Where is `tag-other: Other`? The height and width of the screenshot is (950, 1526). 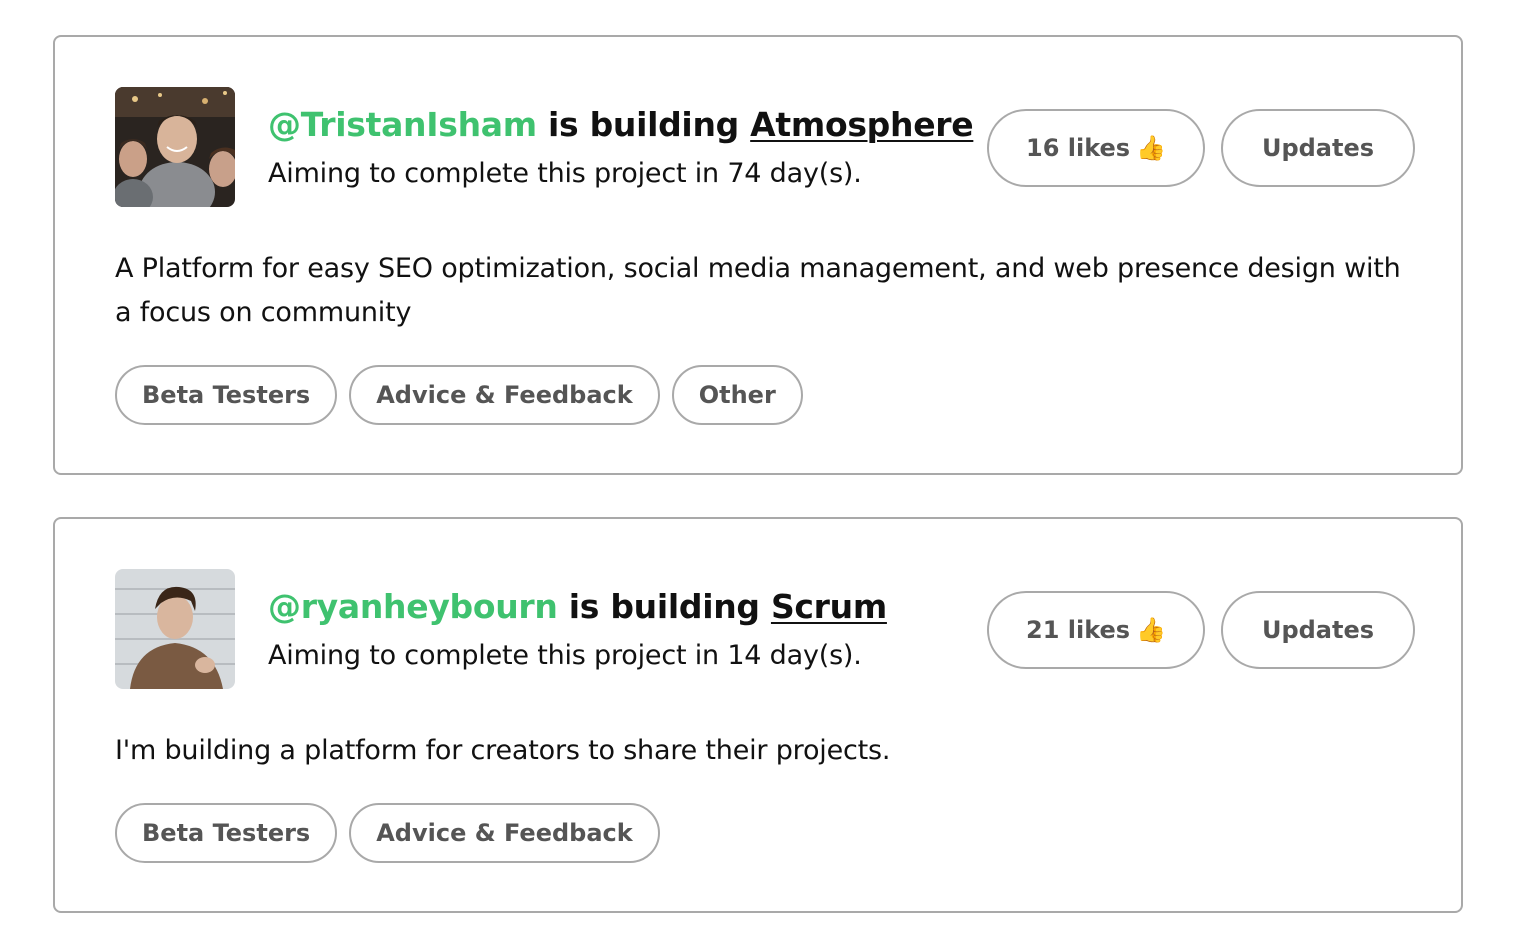
tag-other: Other is located at coordinates (737, 395).